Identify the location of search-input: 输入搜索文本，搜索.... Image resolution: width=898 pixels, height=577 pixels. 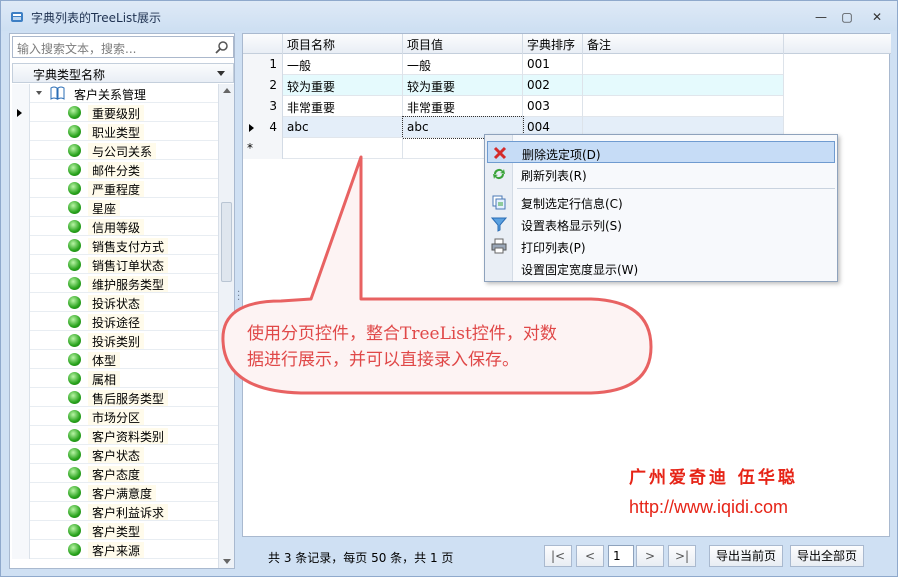
(123, 47).